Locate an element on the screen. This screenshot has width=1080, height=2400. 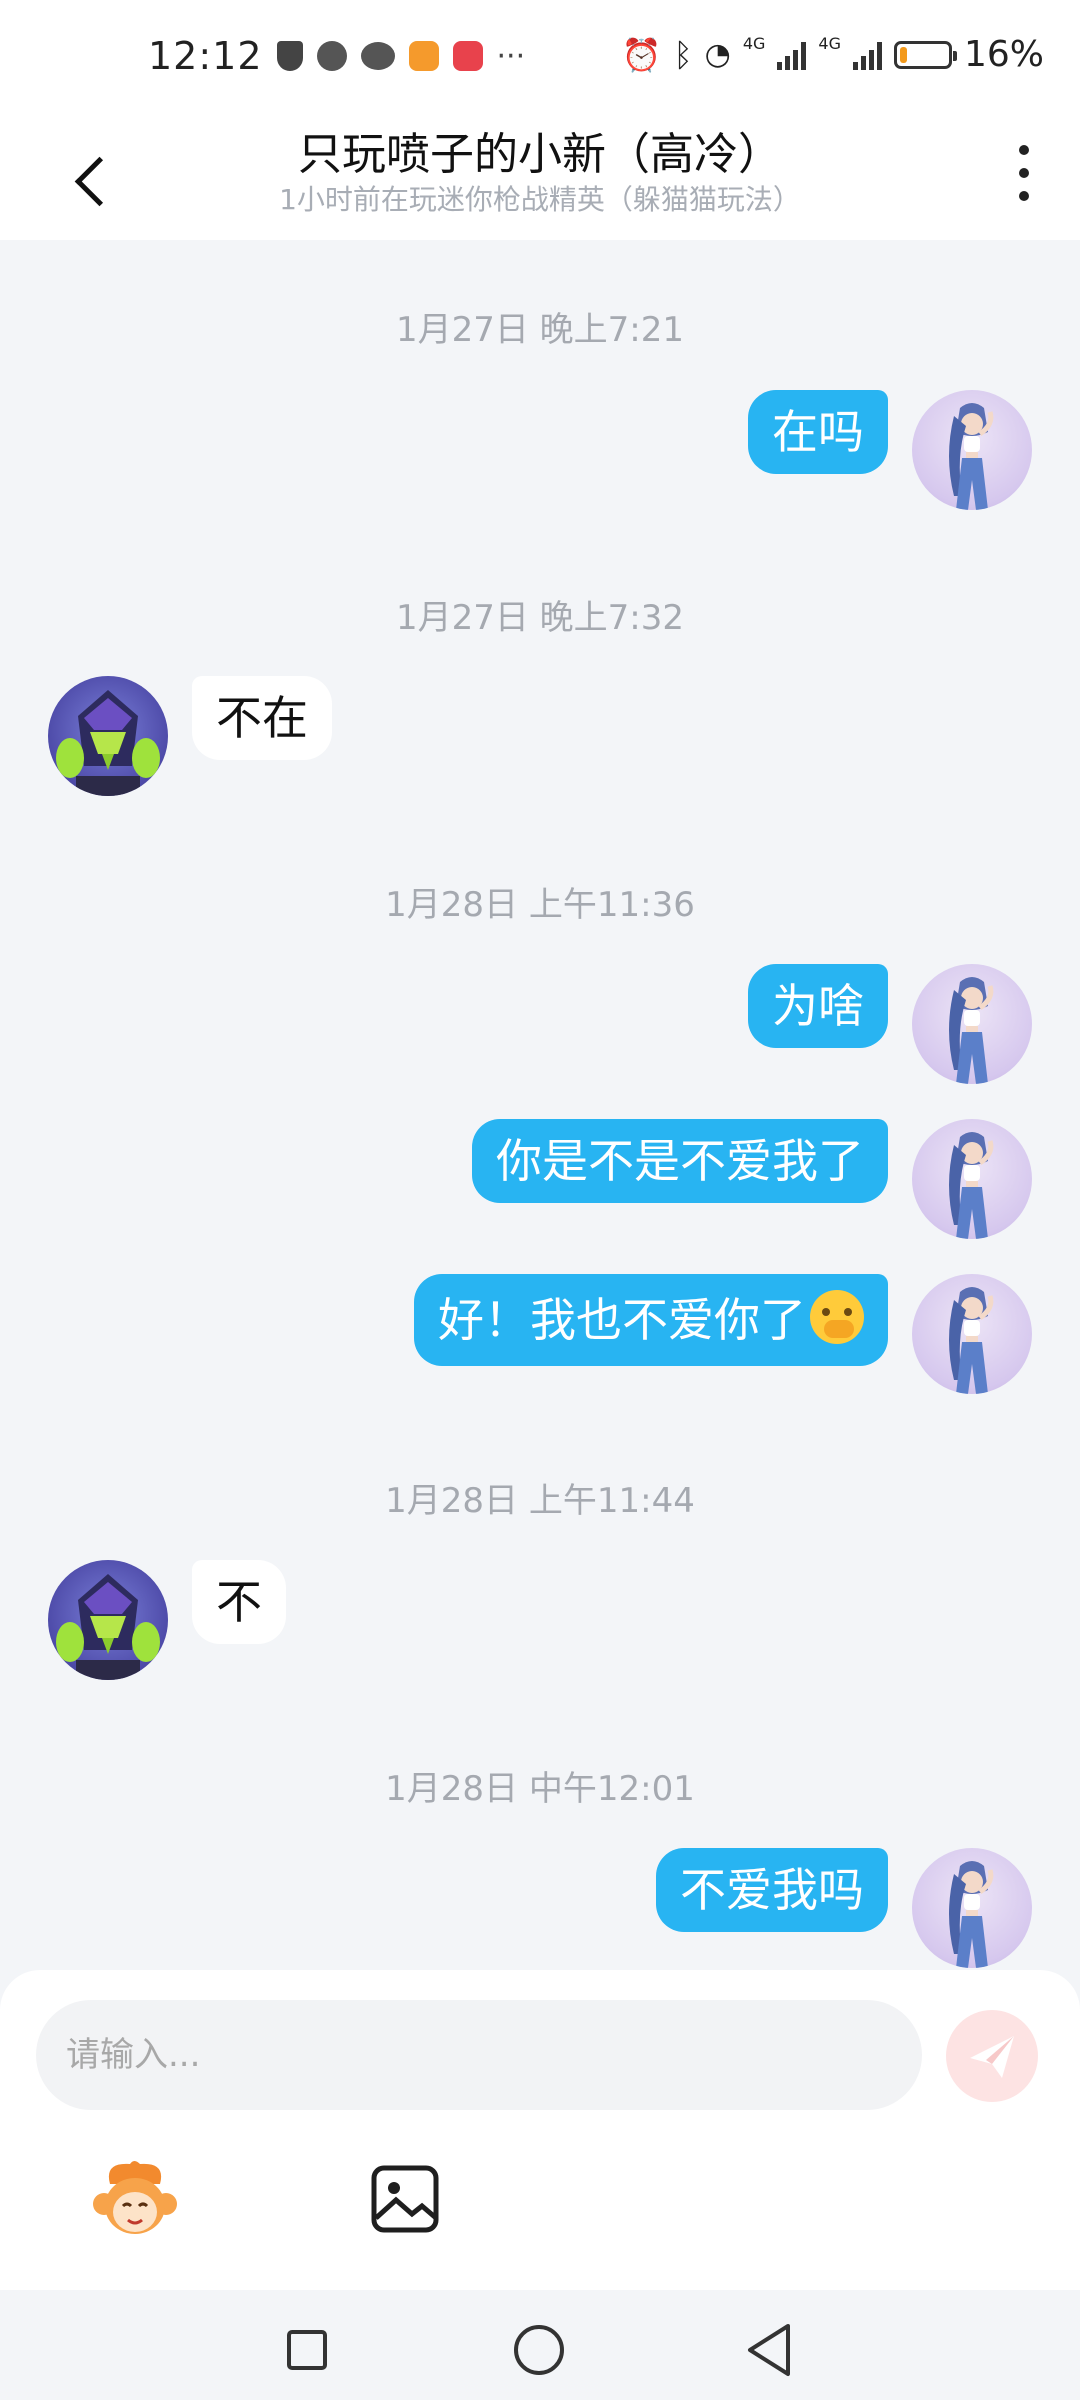
message-bubble-received: 不在 is located at coordinates (262, 718).